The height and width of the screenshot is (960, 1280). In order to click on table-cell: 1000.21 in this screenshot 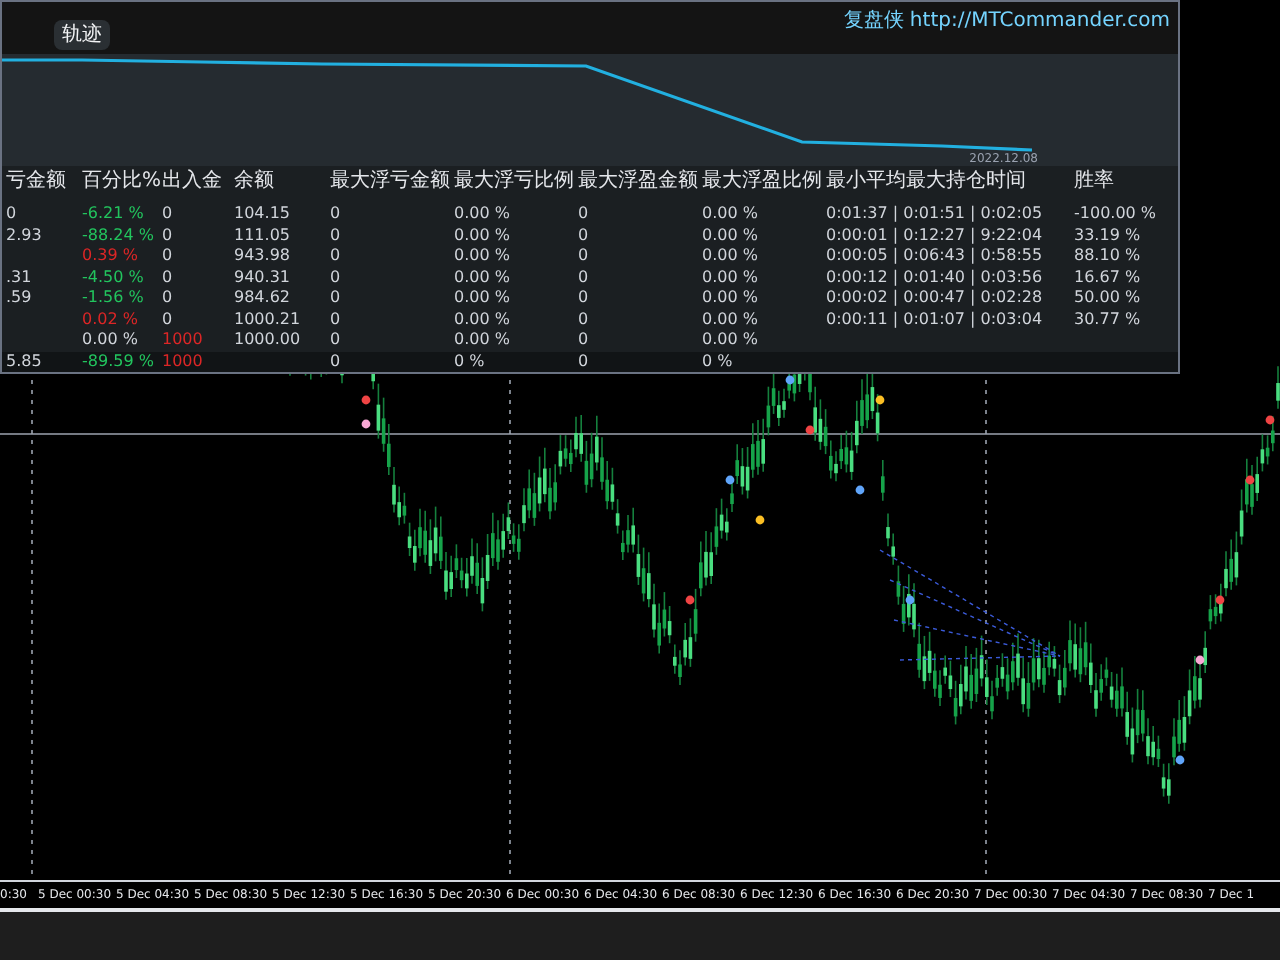, I will do `click(267, 318)`.